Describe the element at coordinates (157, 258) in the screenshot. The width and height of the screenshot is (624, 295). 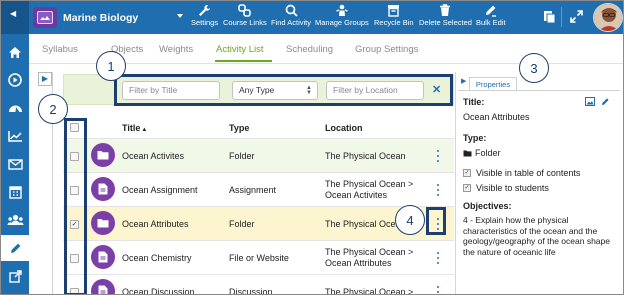
I see `row-title: Ocean Chemistry` at that location.